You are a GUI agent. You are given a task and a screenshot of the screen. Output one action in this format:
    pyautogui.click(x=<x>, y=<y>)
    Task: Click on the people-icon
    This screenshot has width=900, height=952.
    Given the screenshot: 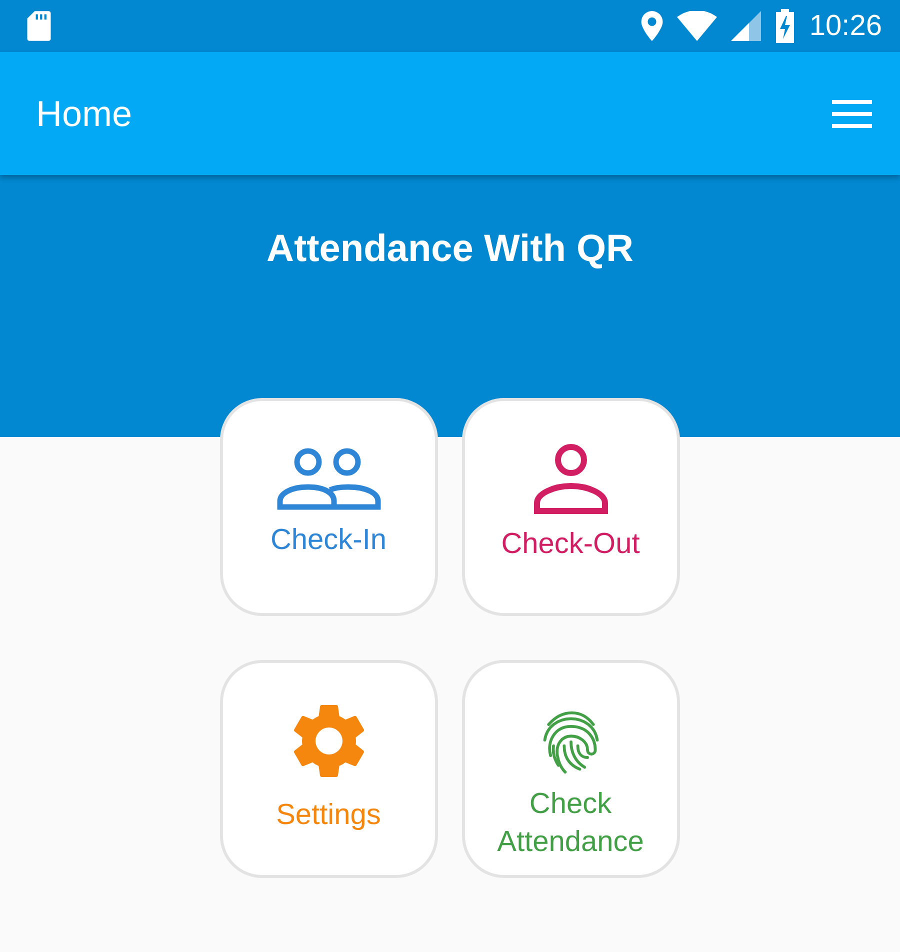 What is the action you would take?
    pyautogui.click(x=328, y=479)
    